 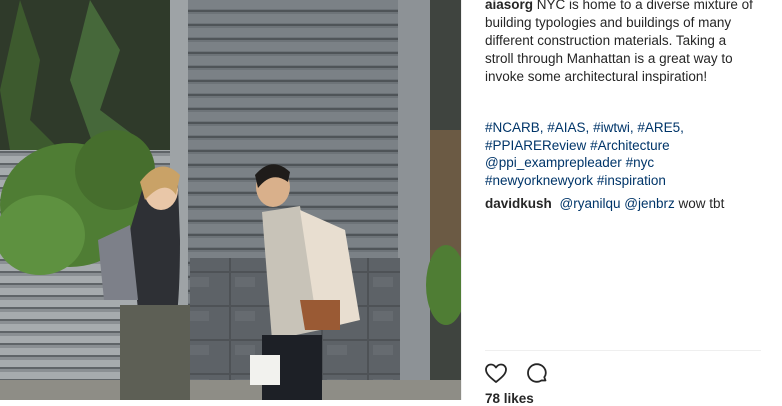 What do you see at coordinates (640, 162) in the screenshot?
I see `hashtag: #nyc` at bounding box center [640, 162].